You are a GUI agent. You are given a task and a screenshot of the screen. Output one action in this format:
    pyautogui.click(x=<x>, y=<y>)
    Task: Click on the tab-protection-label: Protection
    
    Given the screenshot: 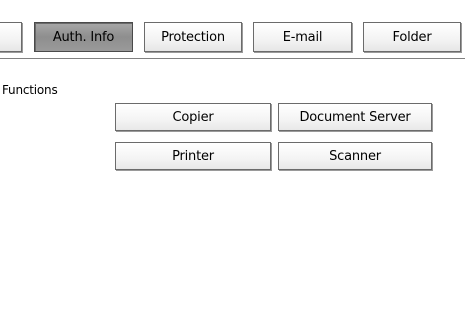 What is the action you would take?
    pyautogui.click(x=193, y=37)
    